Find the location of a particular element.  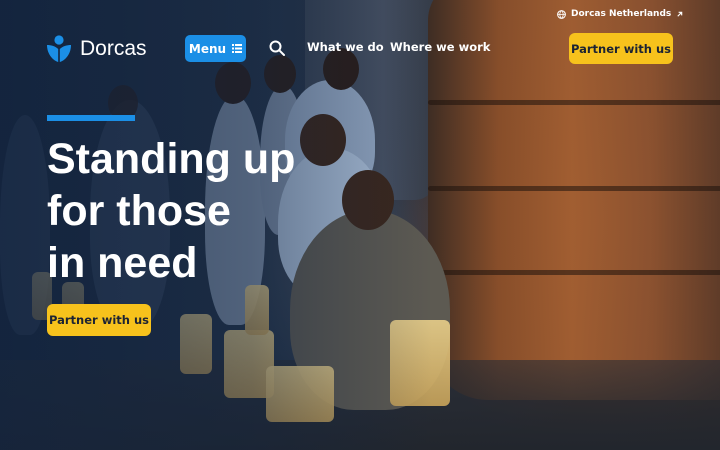

menu-button: Menu is located at coordinates (215, 48).